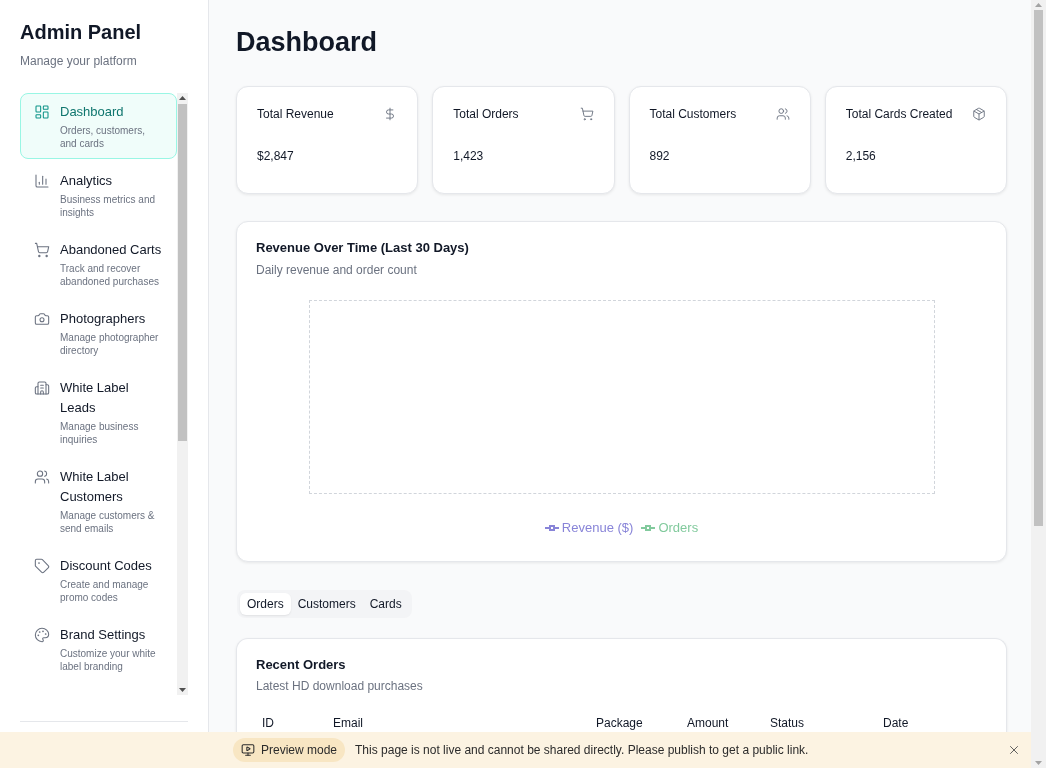  I want to click on legend-label: Orders, so click(678, 528).